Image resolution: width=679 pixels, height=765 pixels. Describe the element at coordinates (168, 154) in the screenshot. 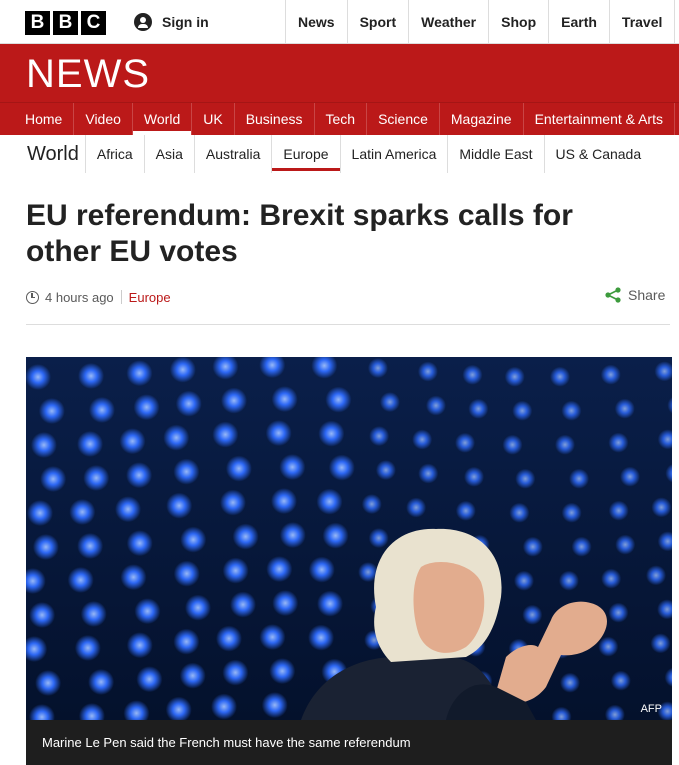

I see `subnav-asia: Asia` at that location.